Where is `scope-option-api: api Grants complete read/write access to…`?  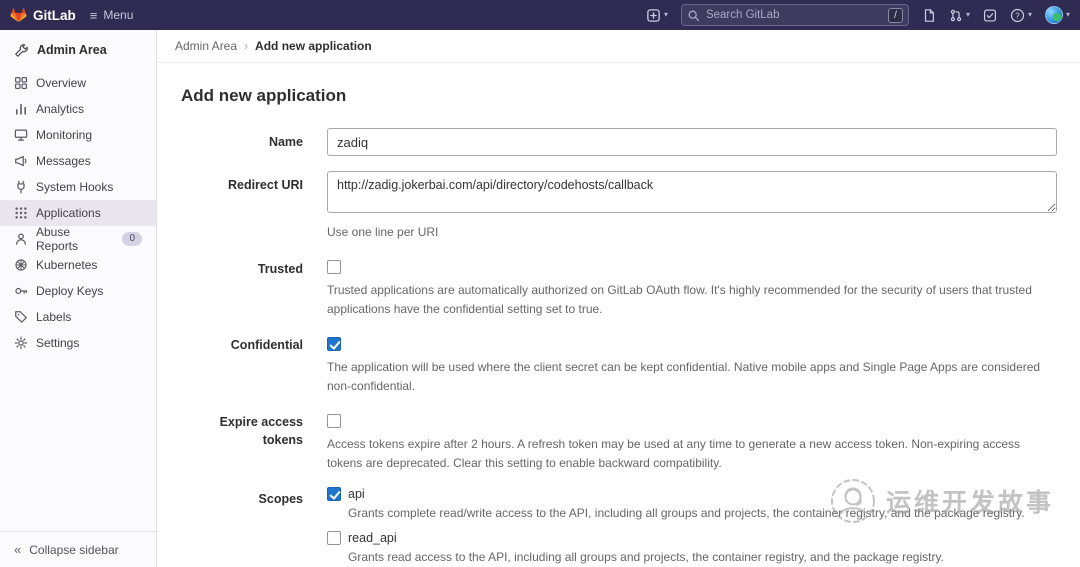
scope-option-api: api Grants complete read/write access to… is located at coordinates (692, 504).